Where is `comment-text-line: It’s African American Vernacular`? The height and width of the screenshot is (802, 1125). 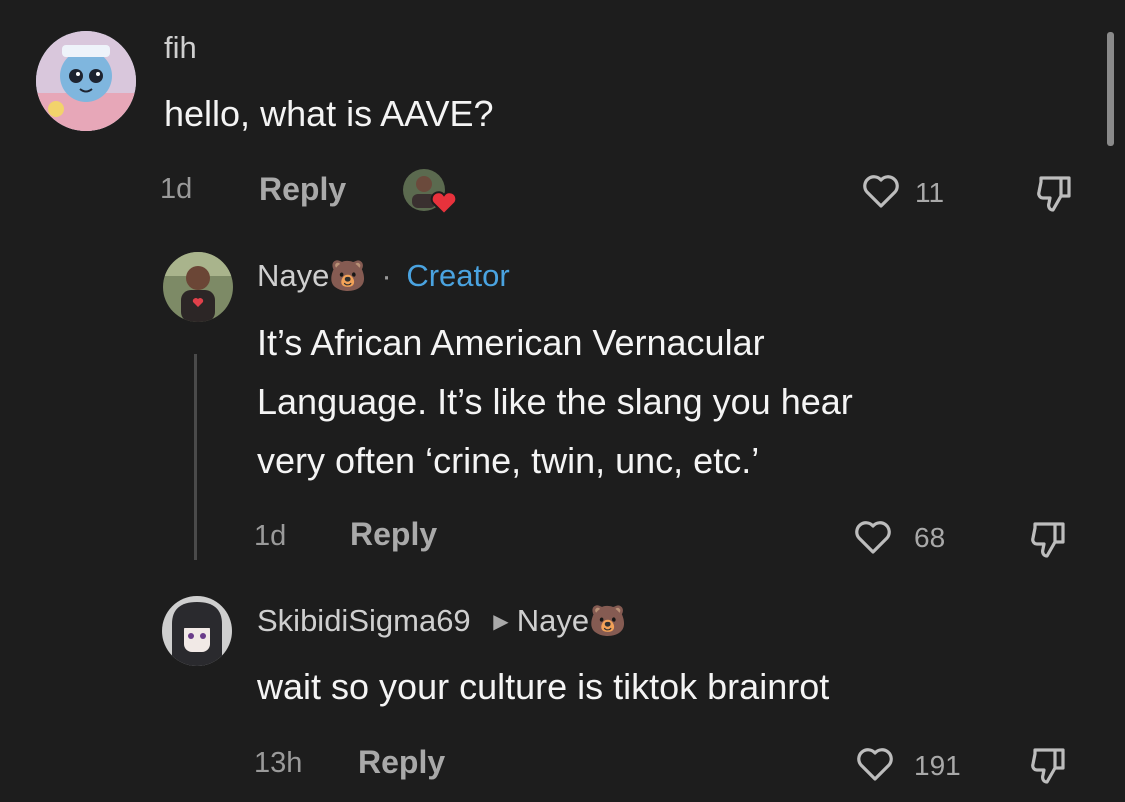 comment-text-line: It’s African American Vernacular is located at coordinates (511, 342).